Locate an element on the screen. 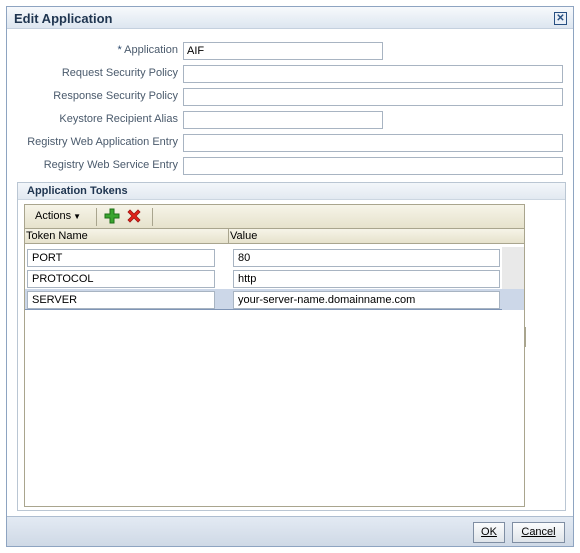 The width and height of the screenshot is (580, 553). response-security-policy-label: Response Security Policy is located at coordinates (115, 96).